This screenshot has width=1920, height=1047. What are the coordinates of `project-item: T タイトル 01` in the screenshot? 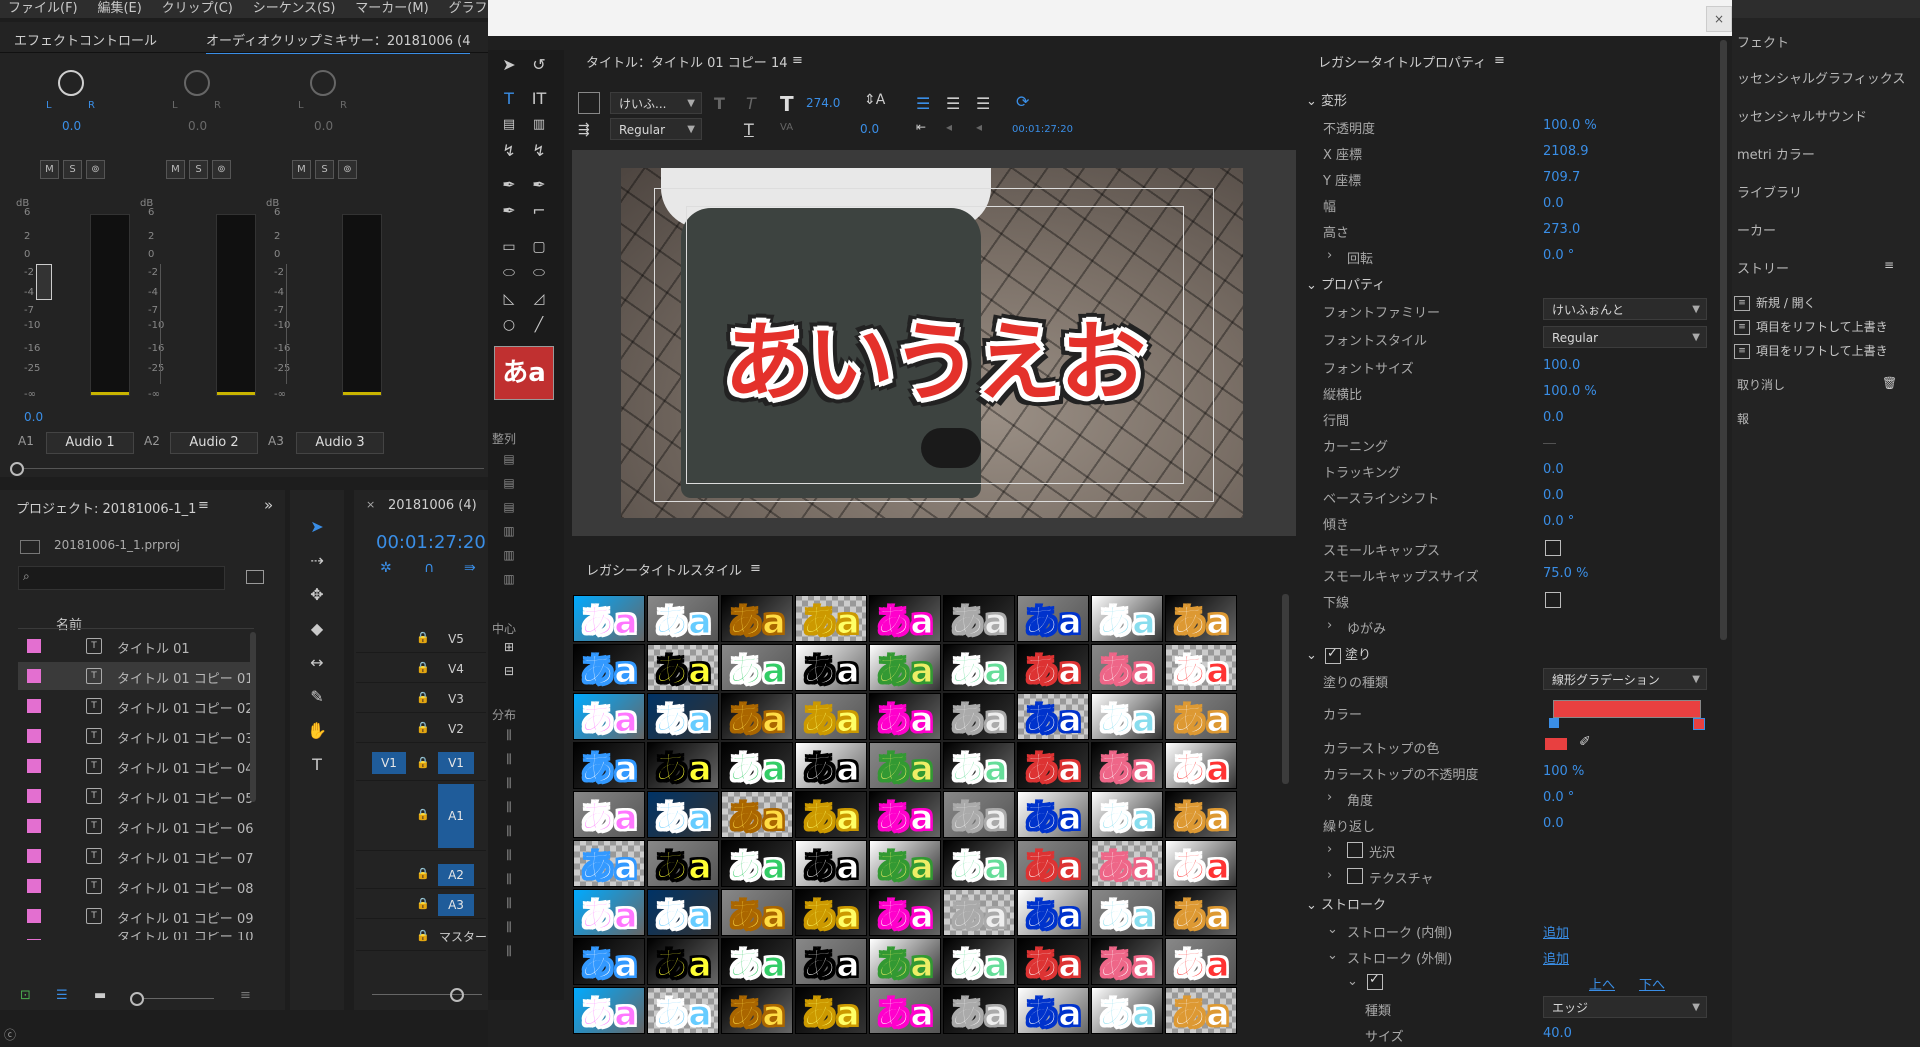 It's located at (136, 646).